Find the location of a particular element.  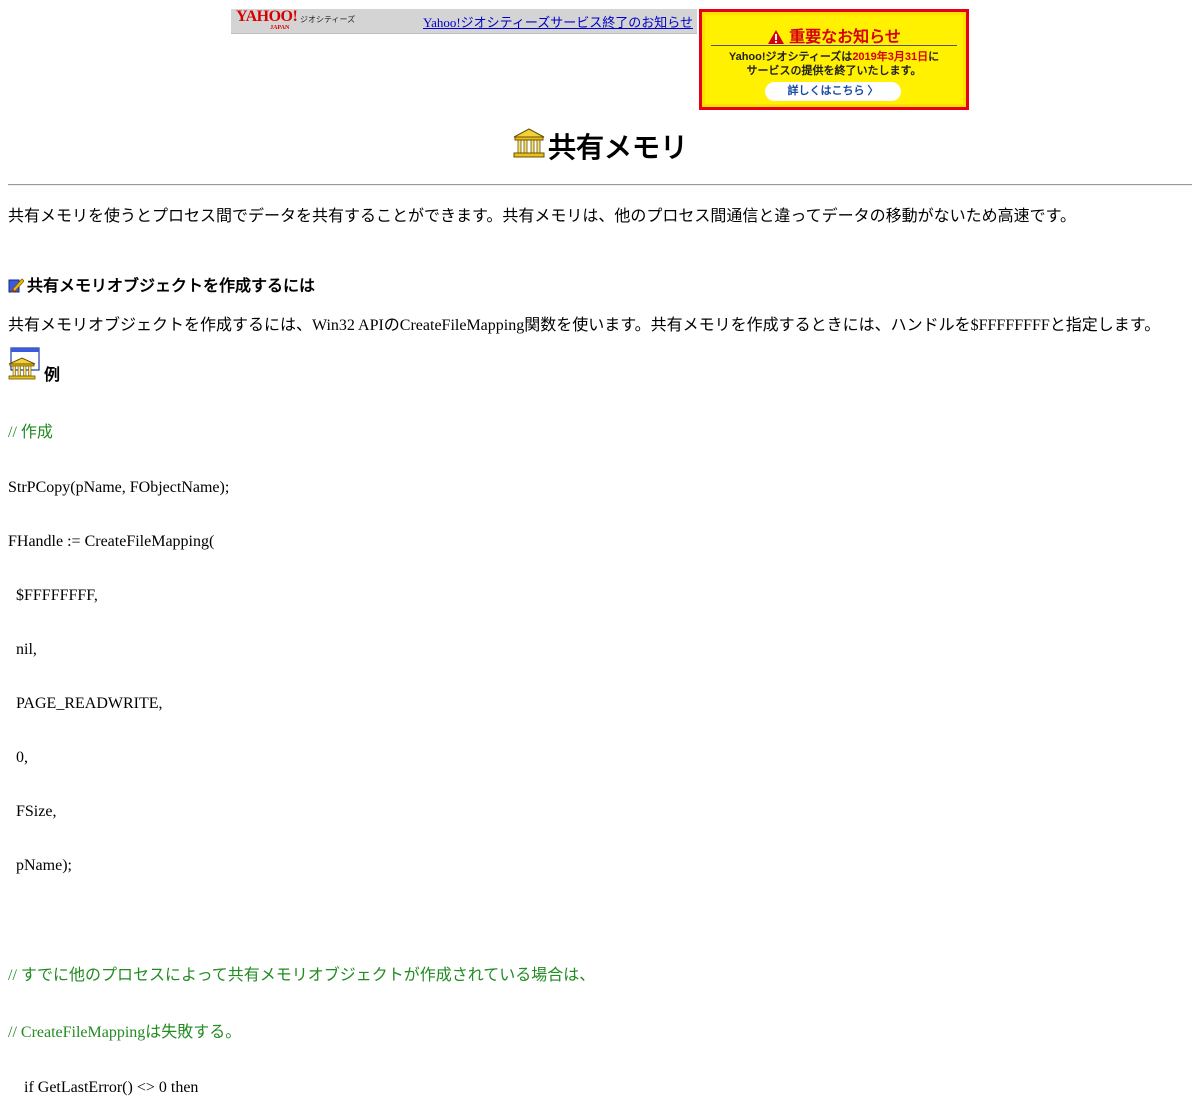

code-comment-create: // 作成 is located at coordinates (30, 432).